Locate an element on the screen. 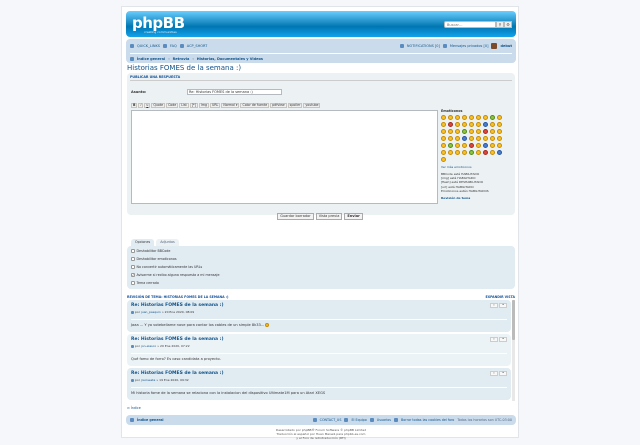  quote-button: Quote is located at coordinates (158, 105).